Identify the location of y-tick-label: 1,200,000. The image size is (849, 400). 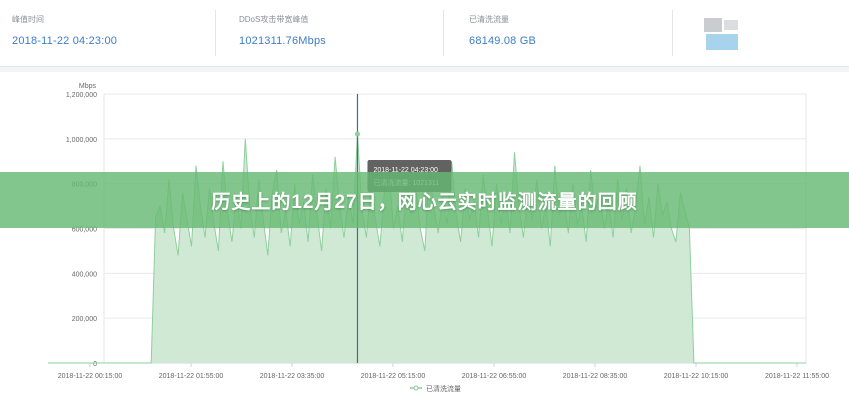
(81, 95).